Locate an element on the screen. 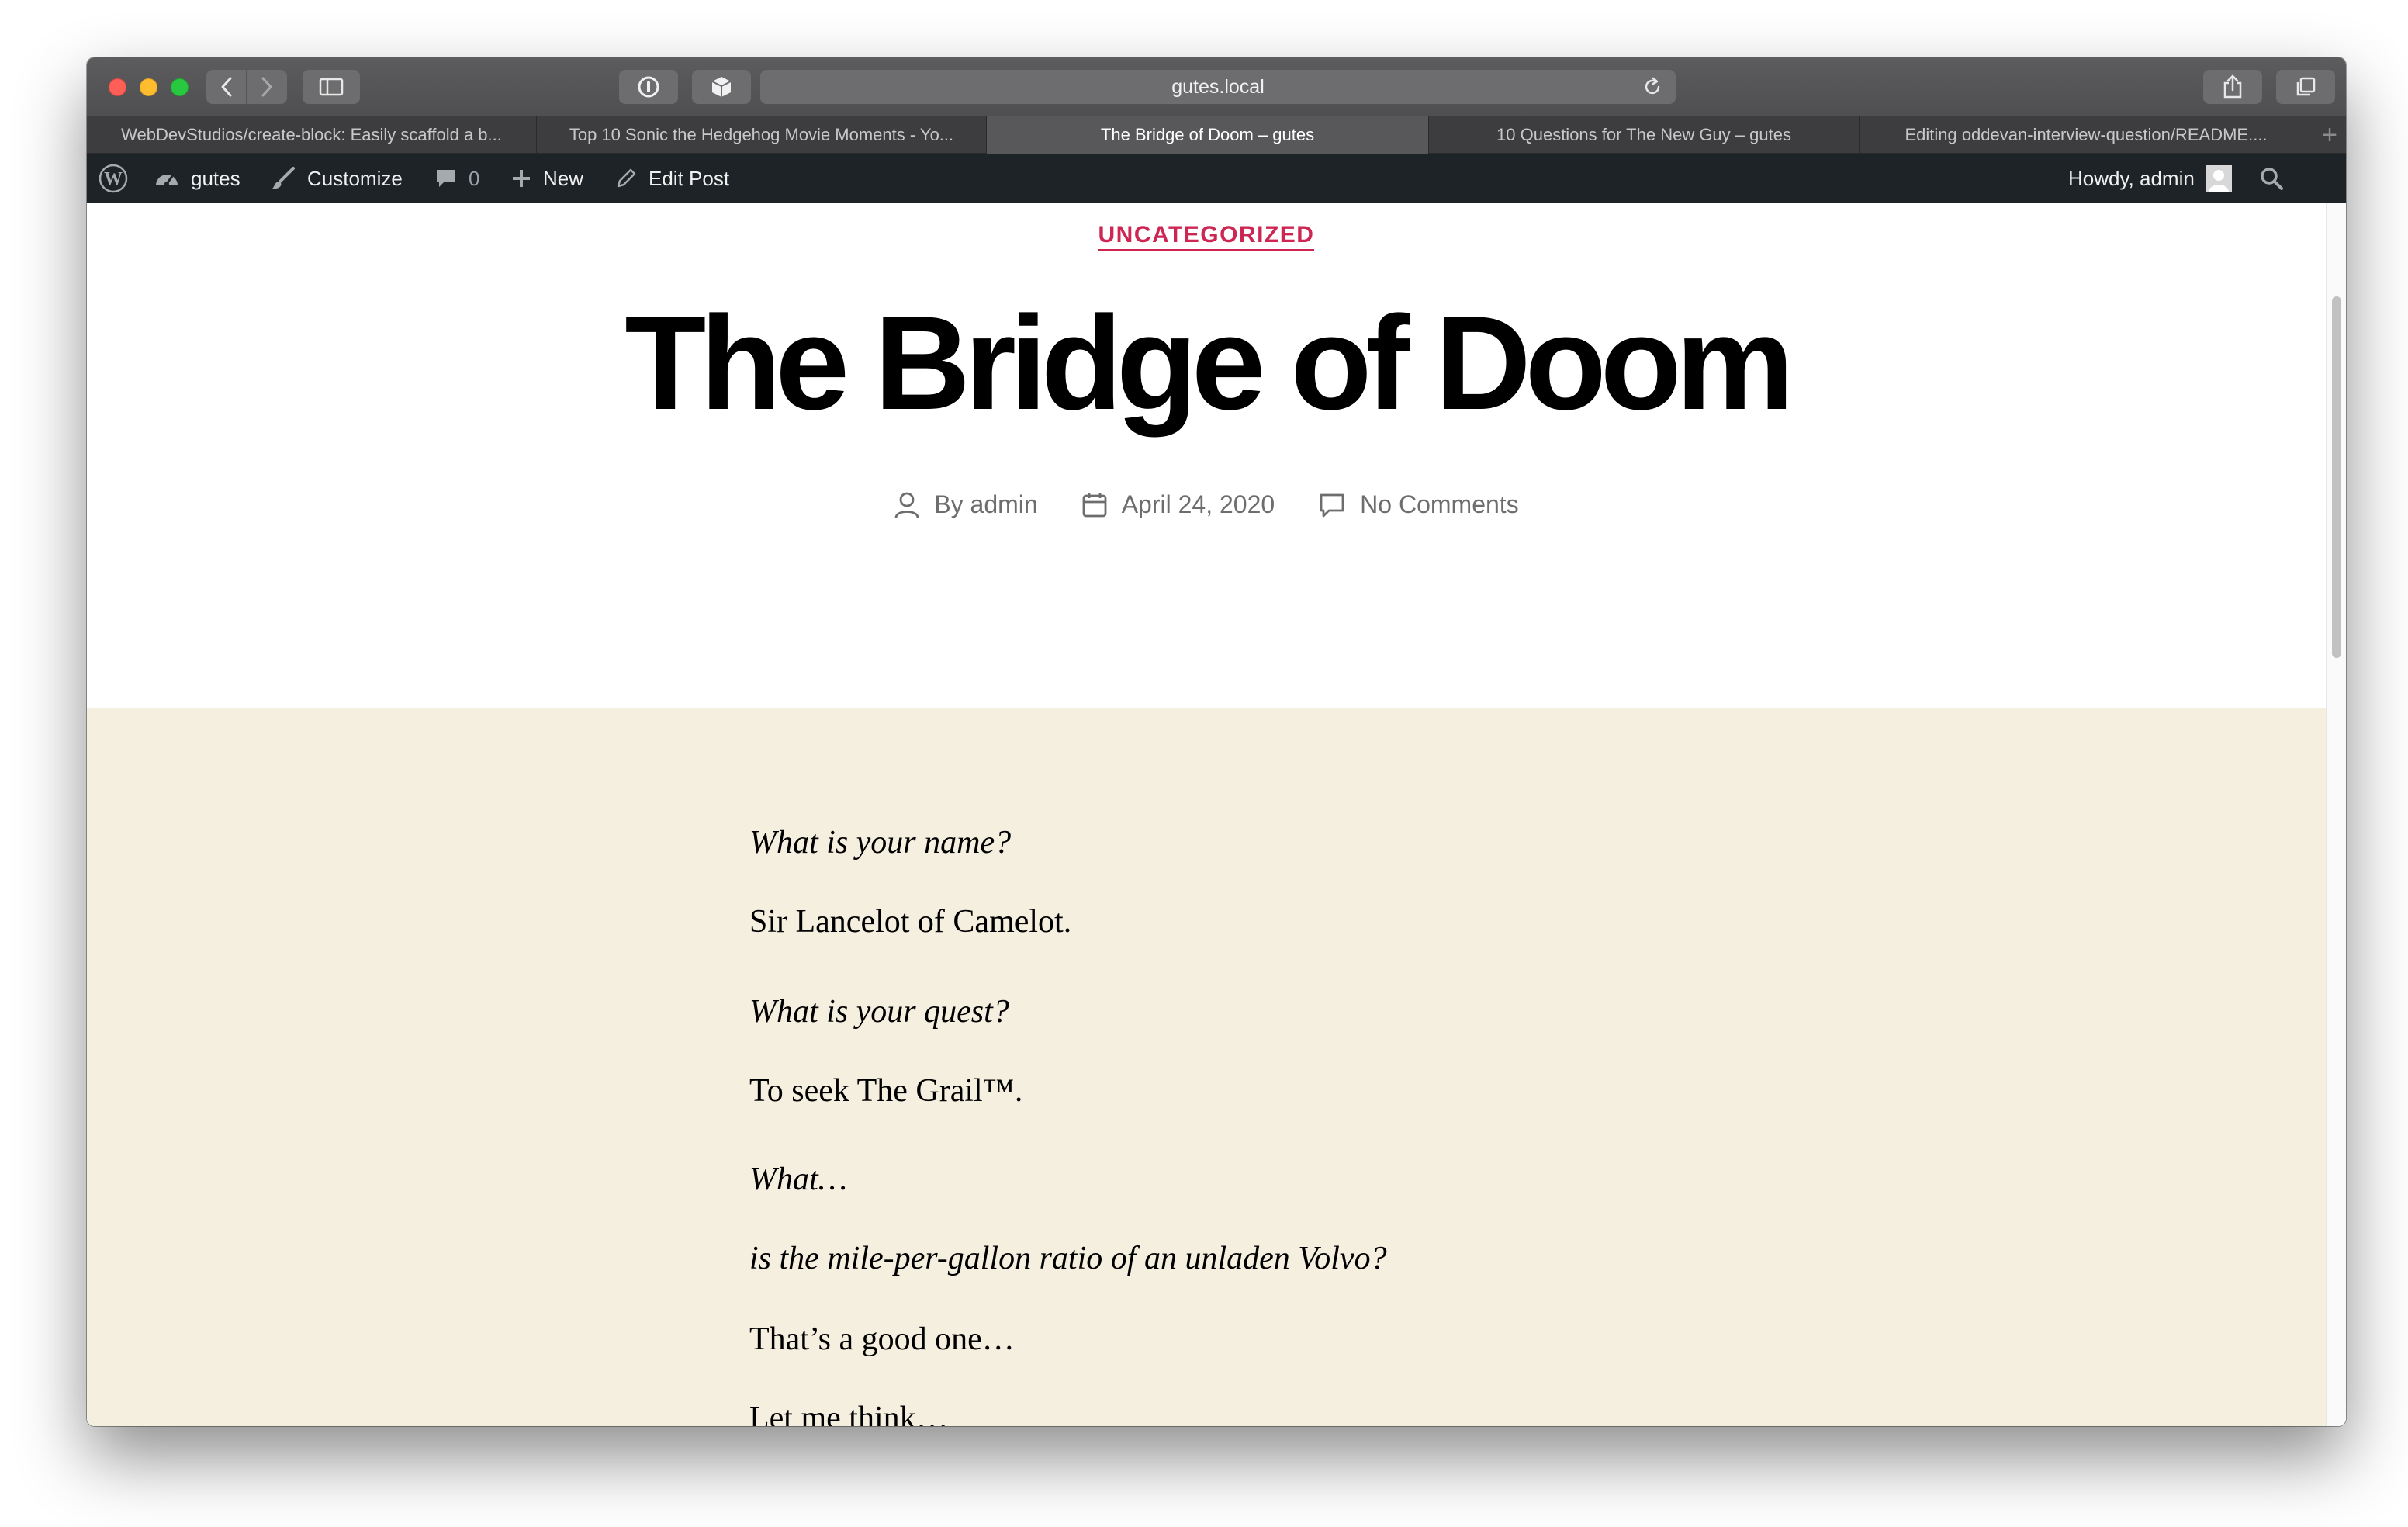  tab-label: 10 Questions for The New Guy – gutes is located at coordinates (1643, 134).